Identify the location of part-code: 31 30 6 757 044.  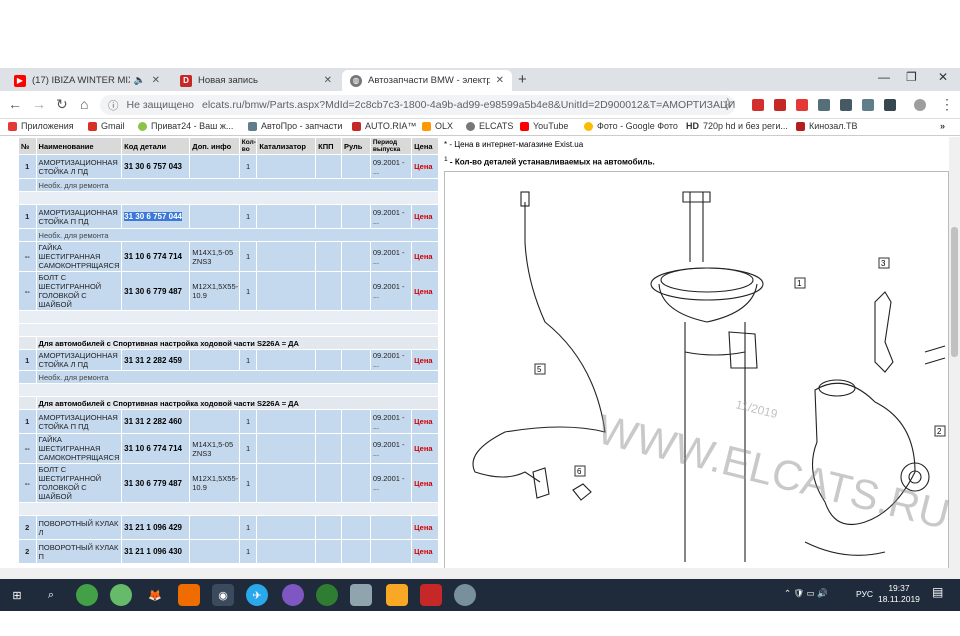
(156, 216).